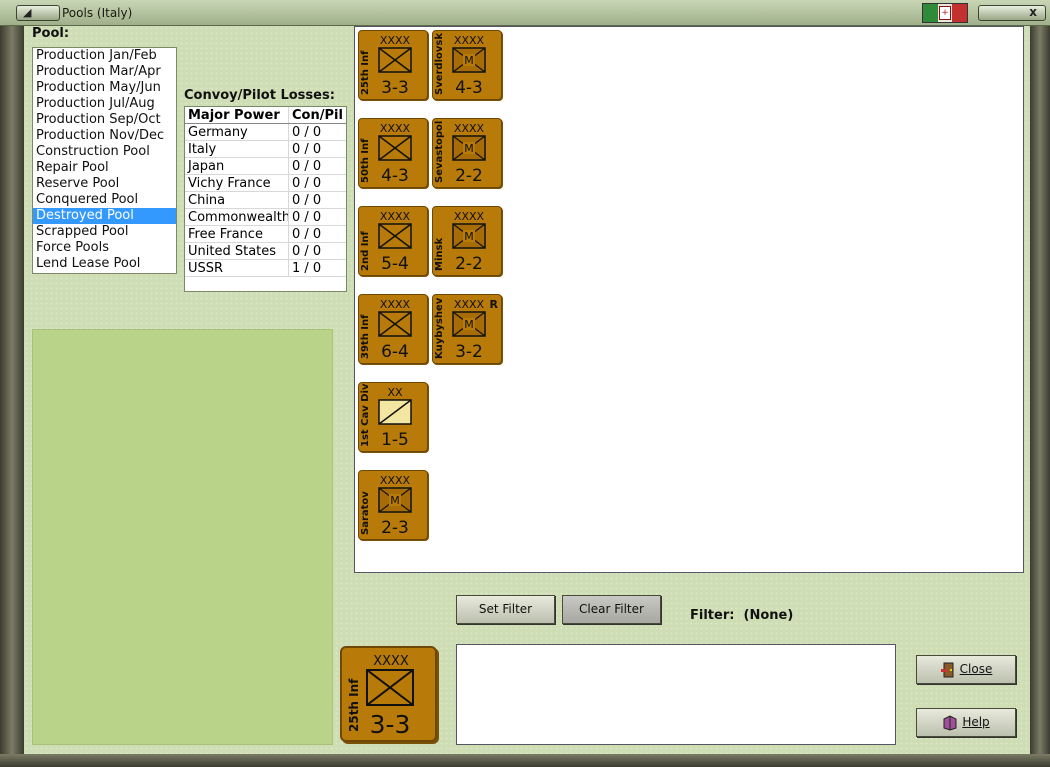 The image size is (1050, 767). Describe the element at coordinates (259, 95) in the screenshot. I see `losses-label: Convoy/Pilot Losses:` at that location.